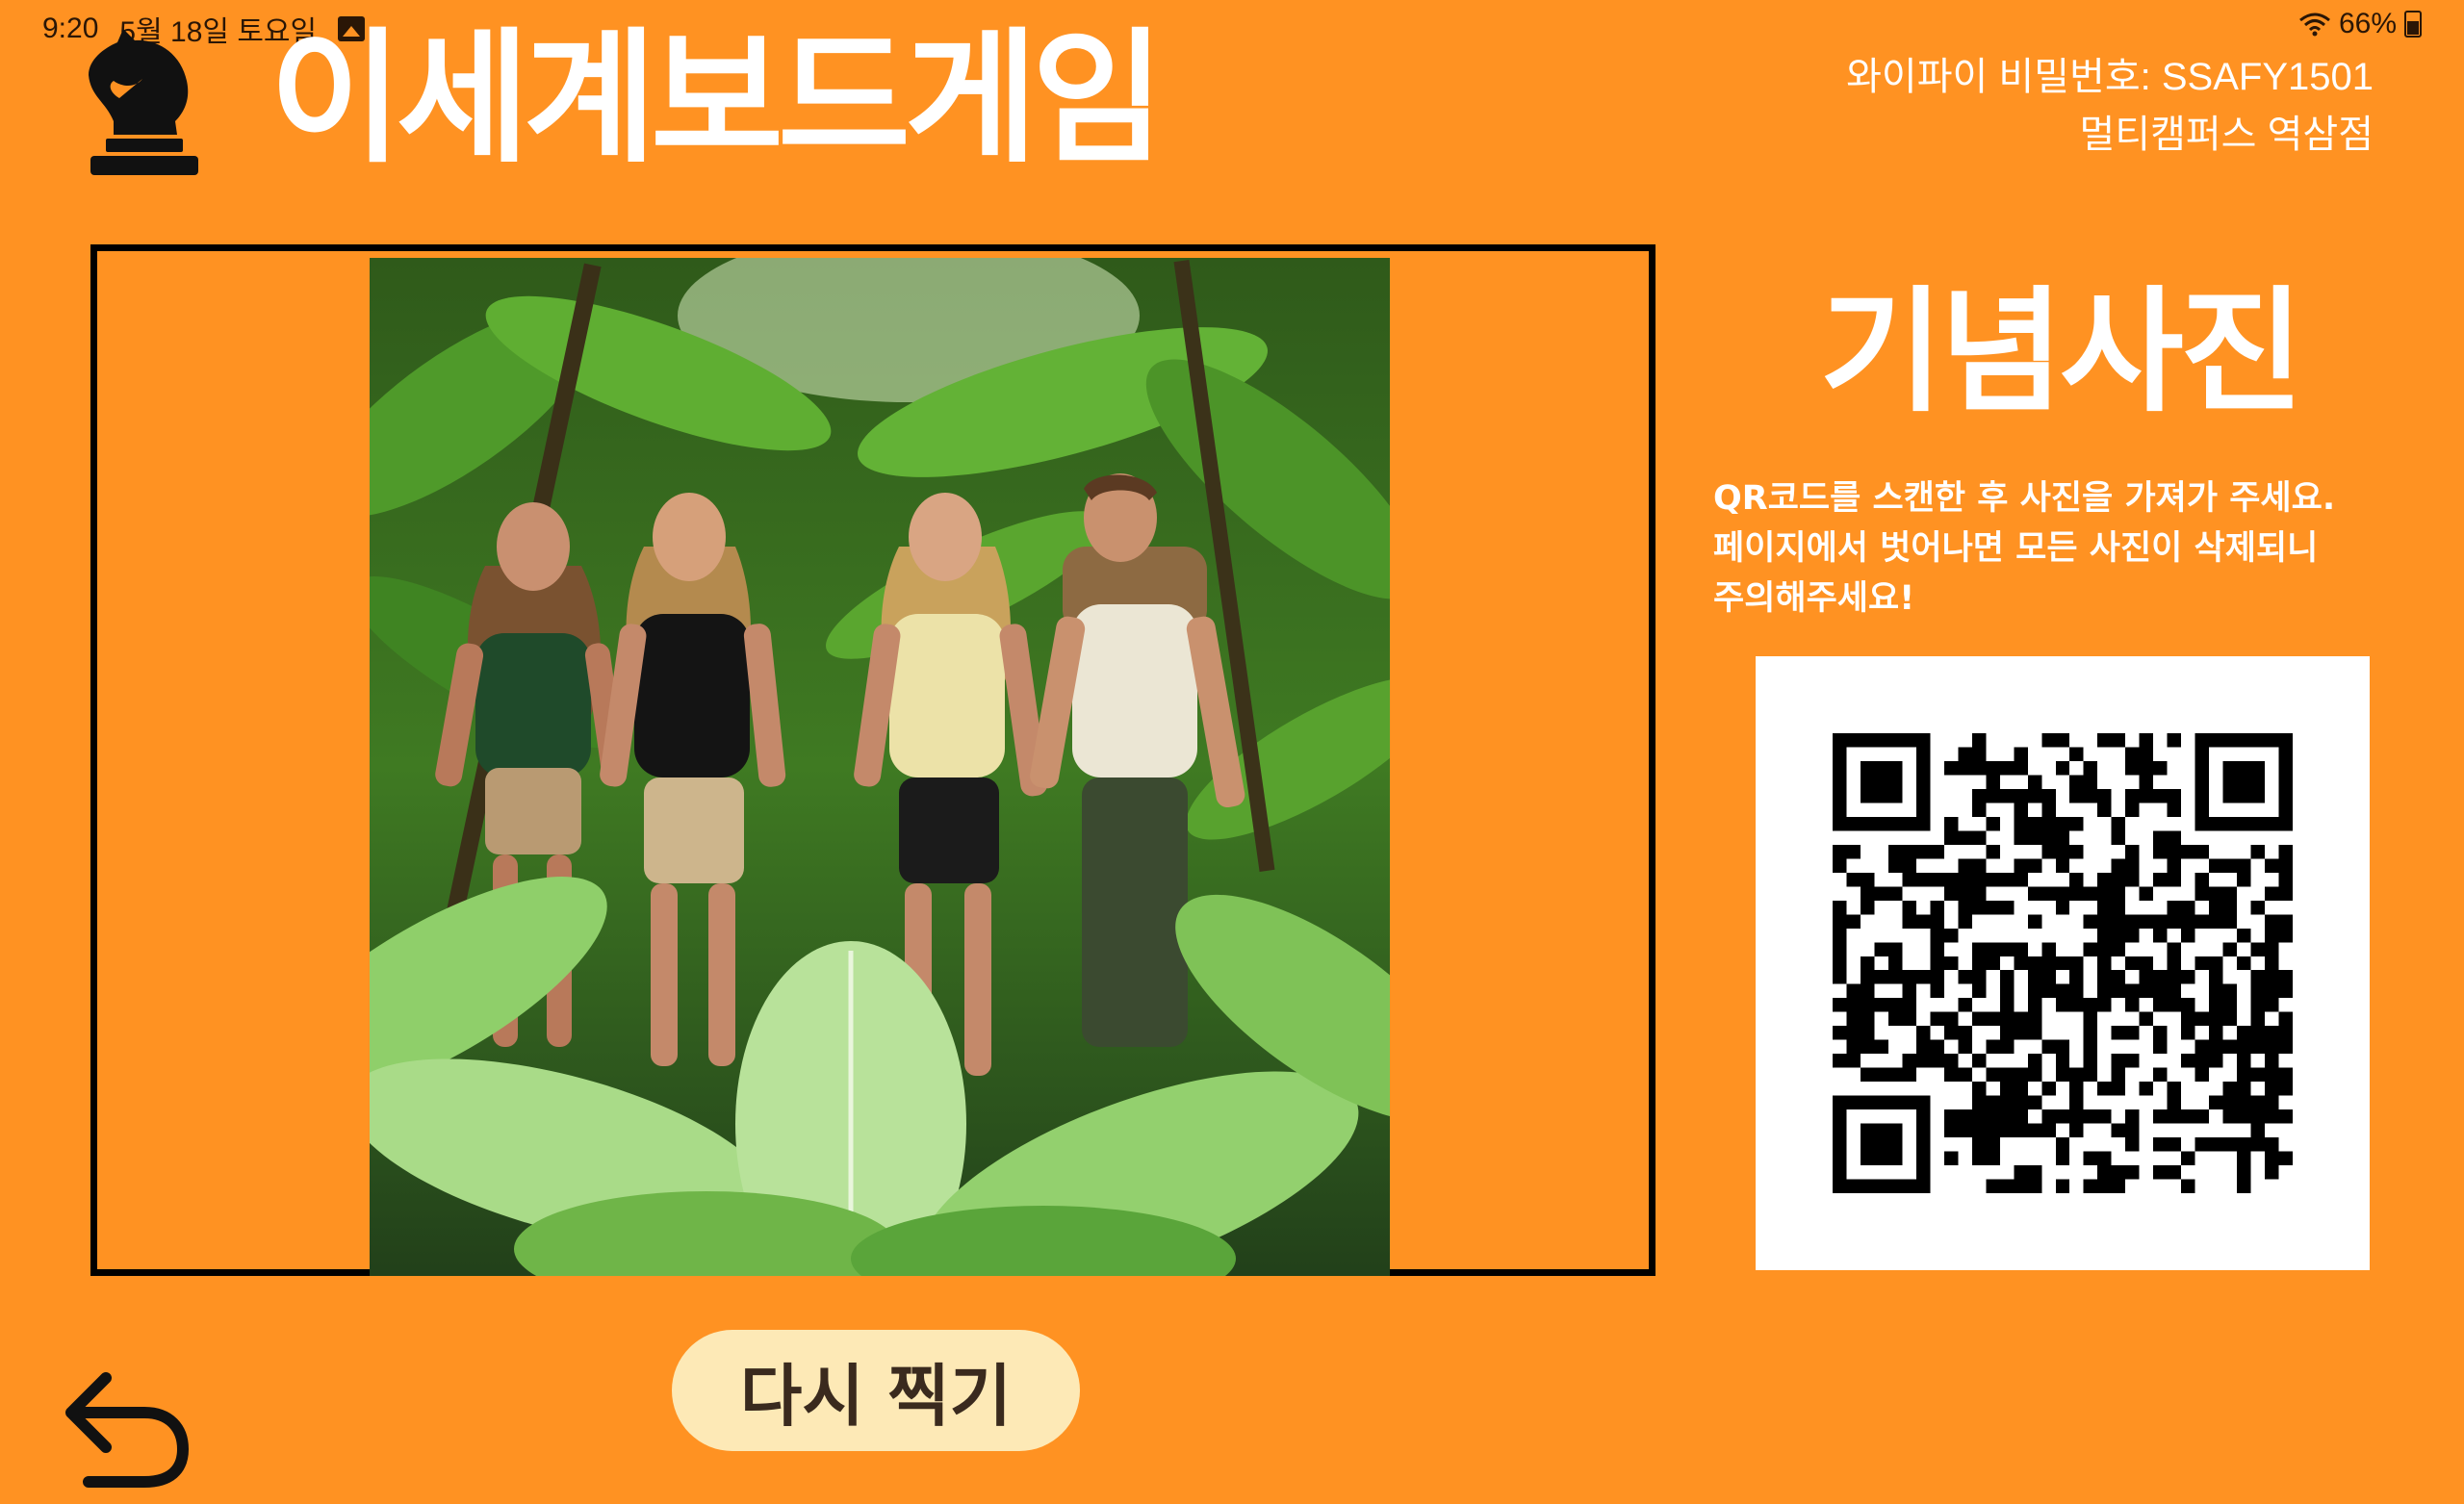 Image resolution: width=2464 pixels, height=1504 pixels. What do you see at coordinates (2110, 77) in the screenshot?
I see `wifi-password-text: 와이파이 비밀번호: SSAFY1501` at bounding box center [2110, 77].